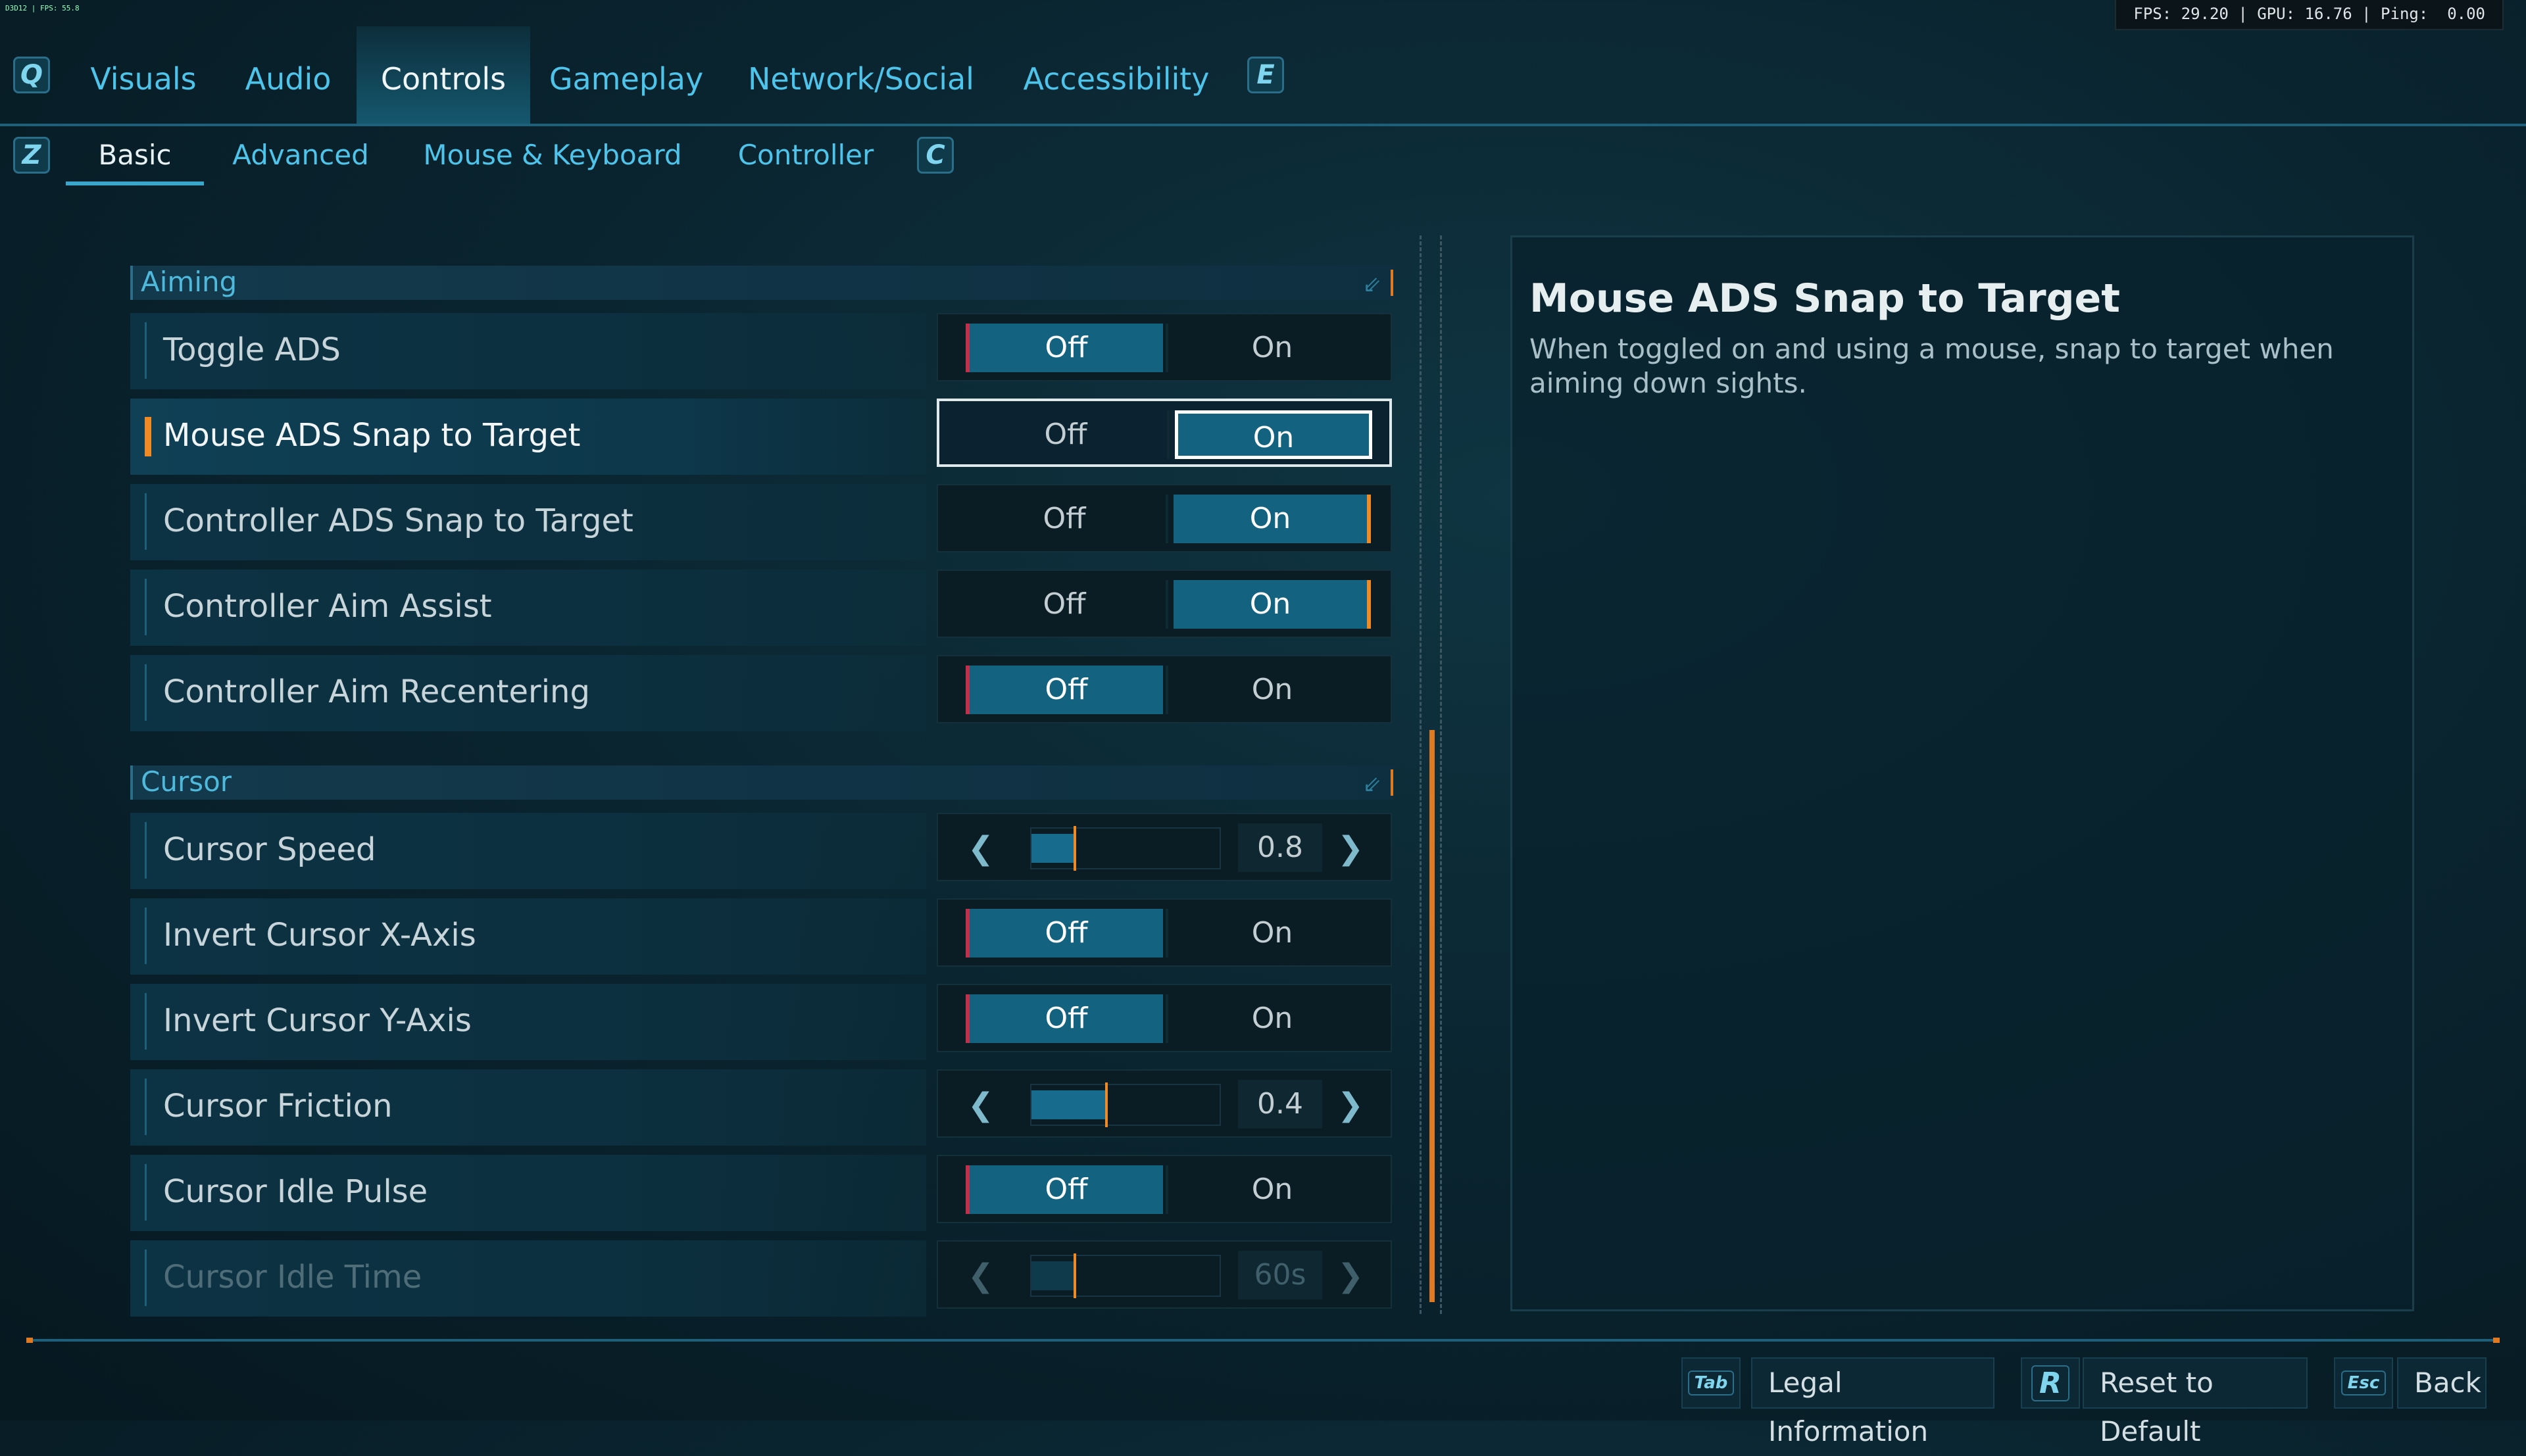 This screenshot has width=2526, height=1456. What do you see at coordinates (1263, 1340) in the screenshot?
I see `footer-divider` at bounding box center [1263, 1340].